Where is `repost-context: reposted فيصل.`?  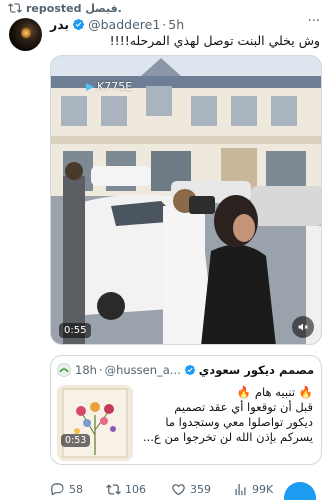 repost-context: reposted فيصل. is located at coordinates (61, 8).